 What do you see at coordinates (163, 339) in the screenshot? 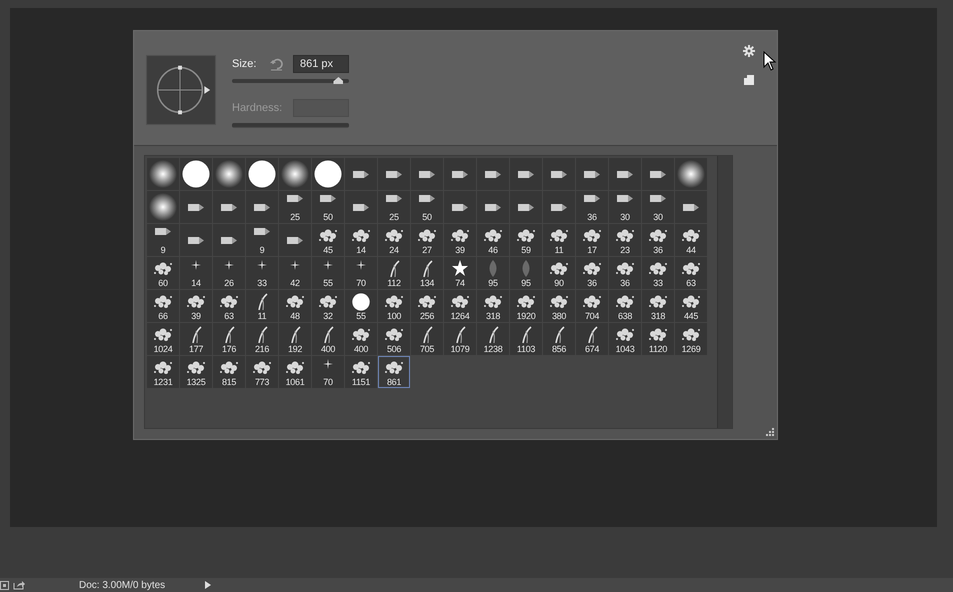
I see `brush-preset: 1024` at bounding box center [163, 339].